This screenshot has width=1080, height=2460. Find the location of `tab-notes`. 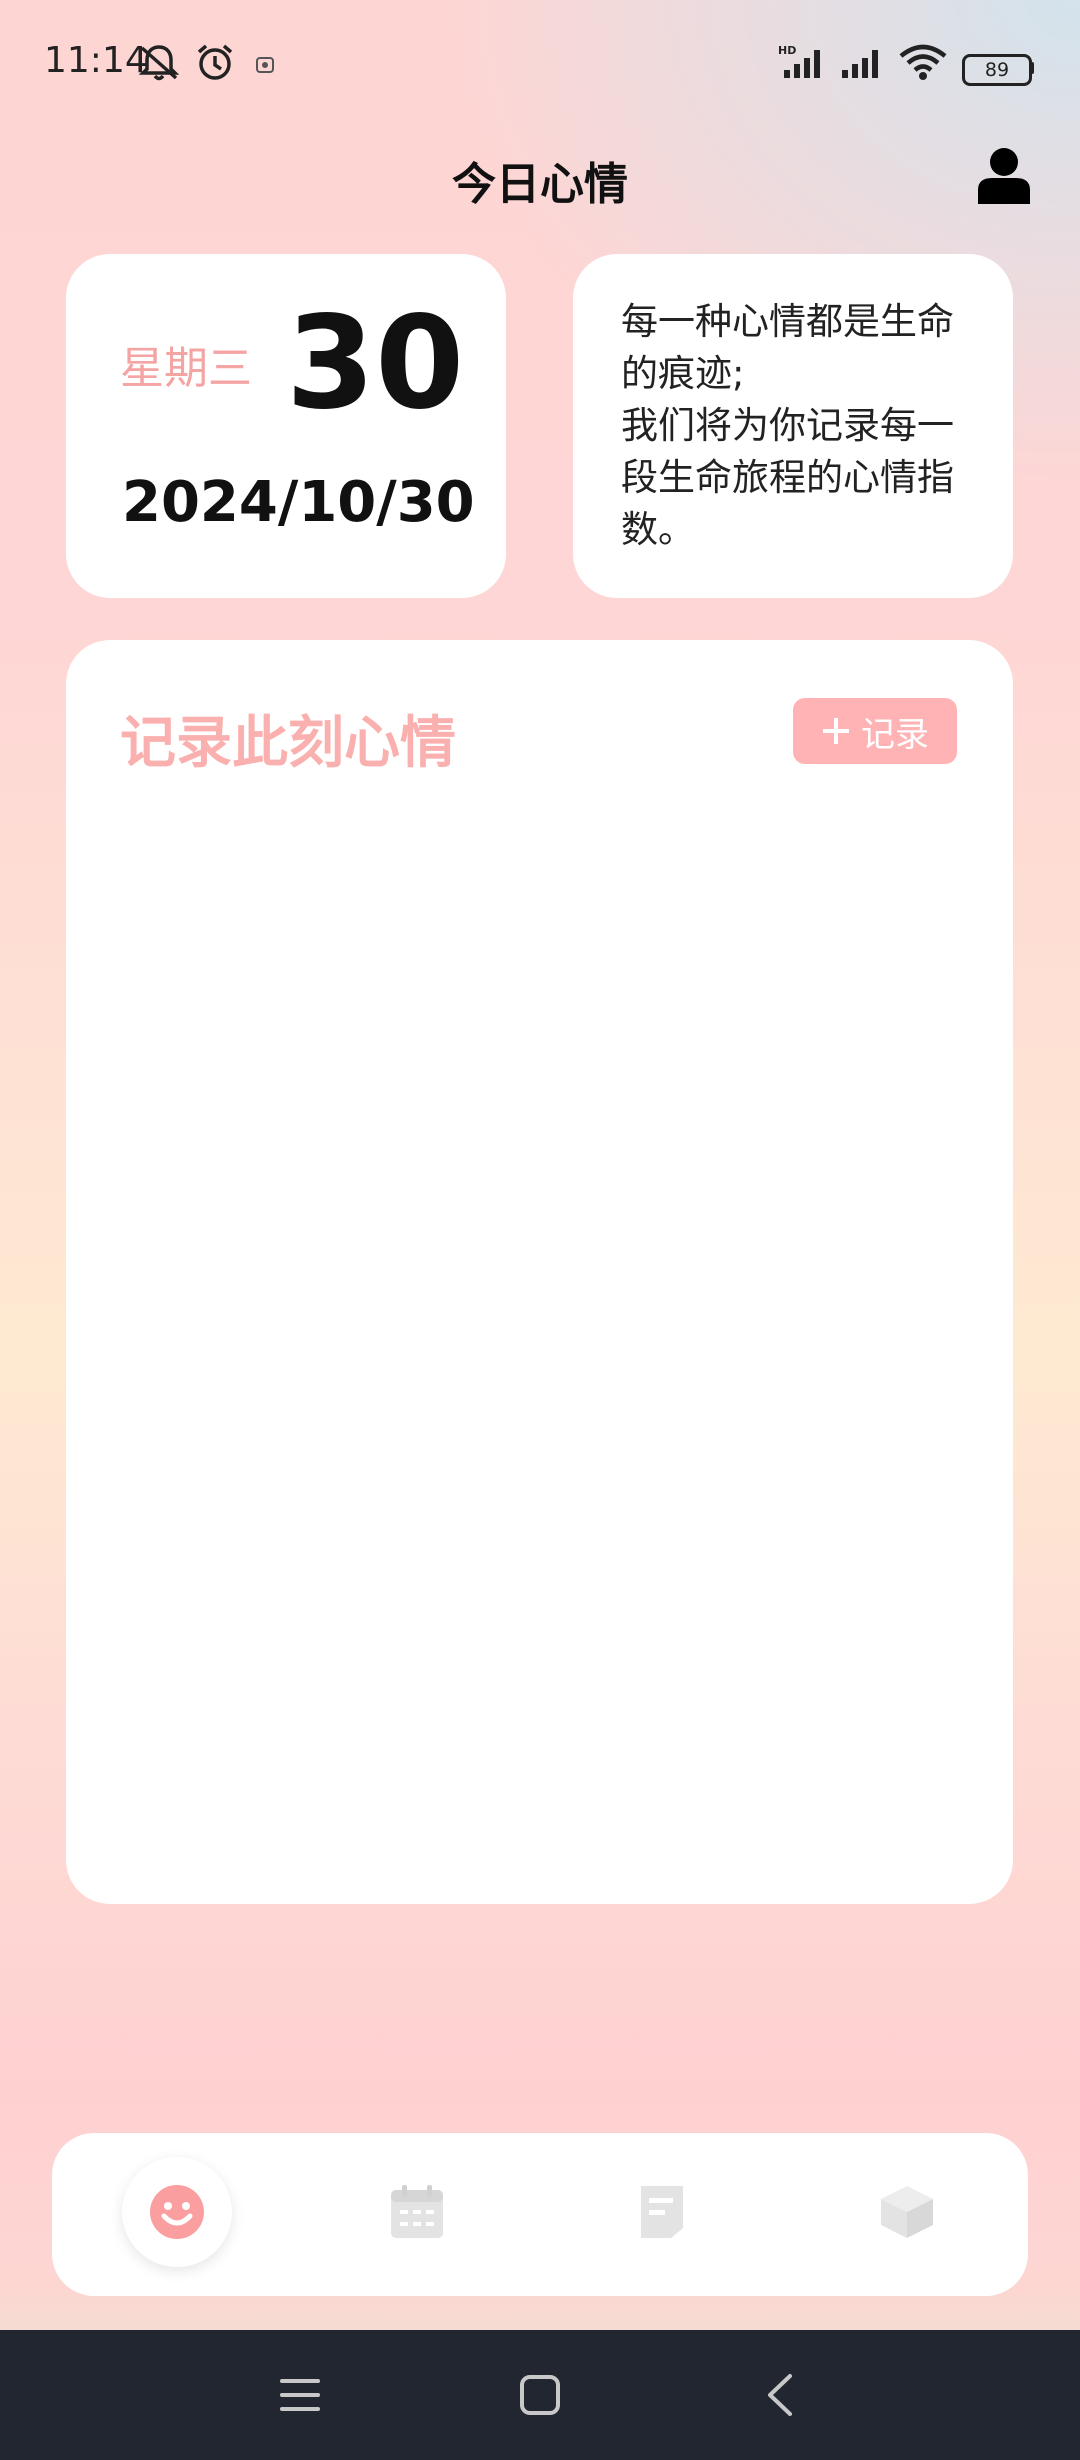

tab-notes is located at coordinates (662, 2212).